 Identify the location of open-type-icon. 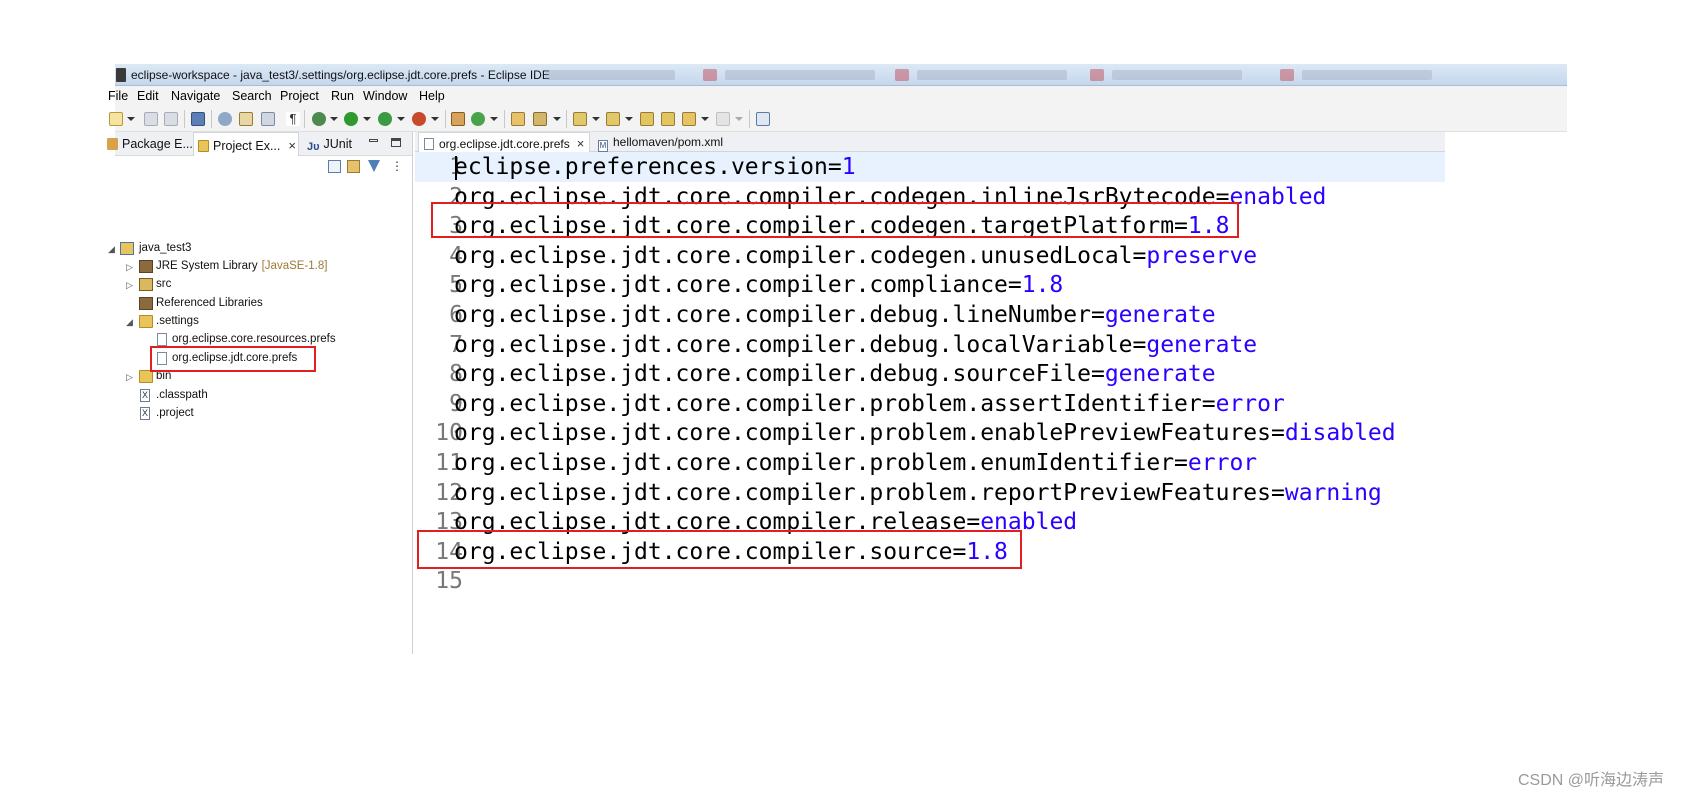
(518, 119).